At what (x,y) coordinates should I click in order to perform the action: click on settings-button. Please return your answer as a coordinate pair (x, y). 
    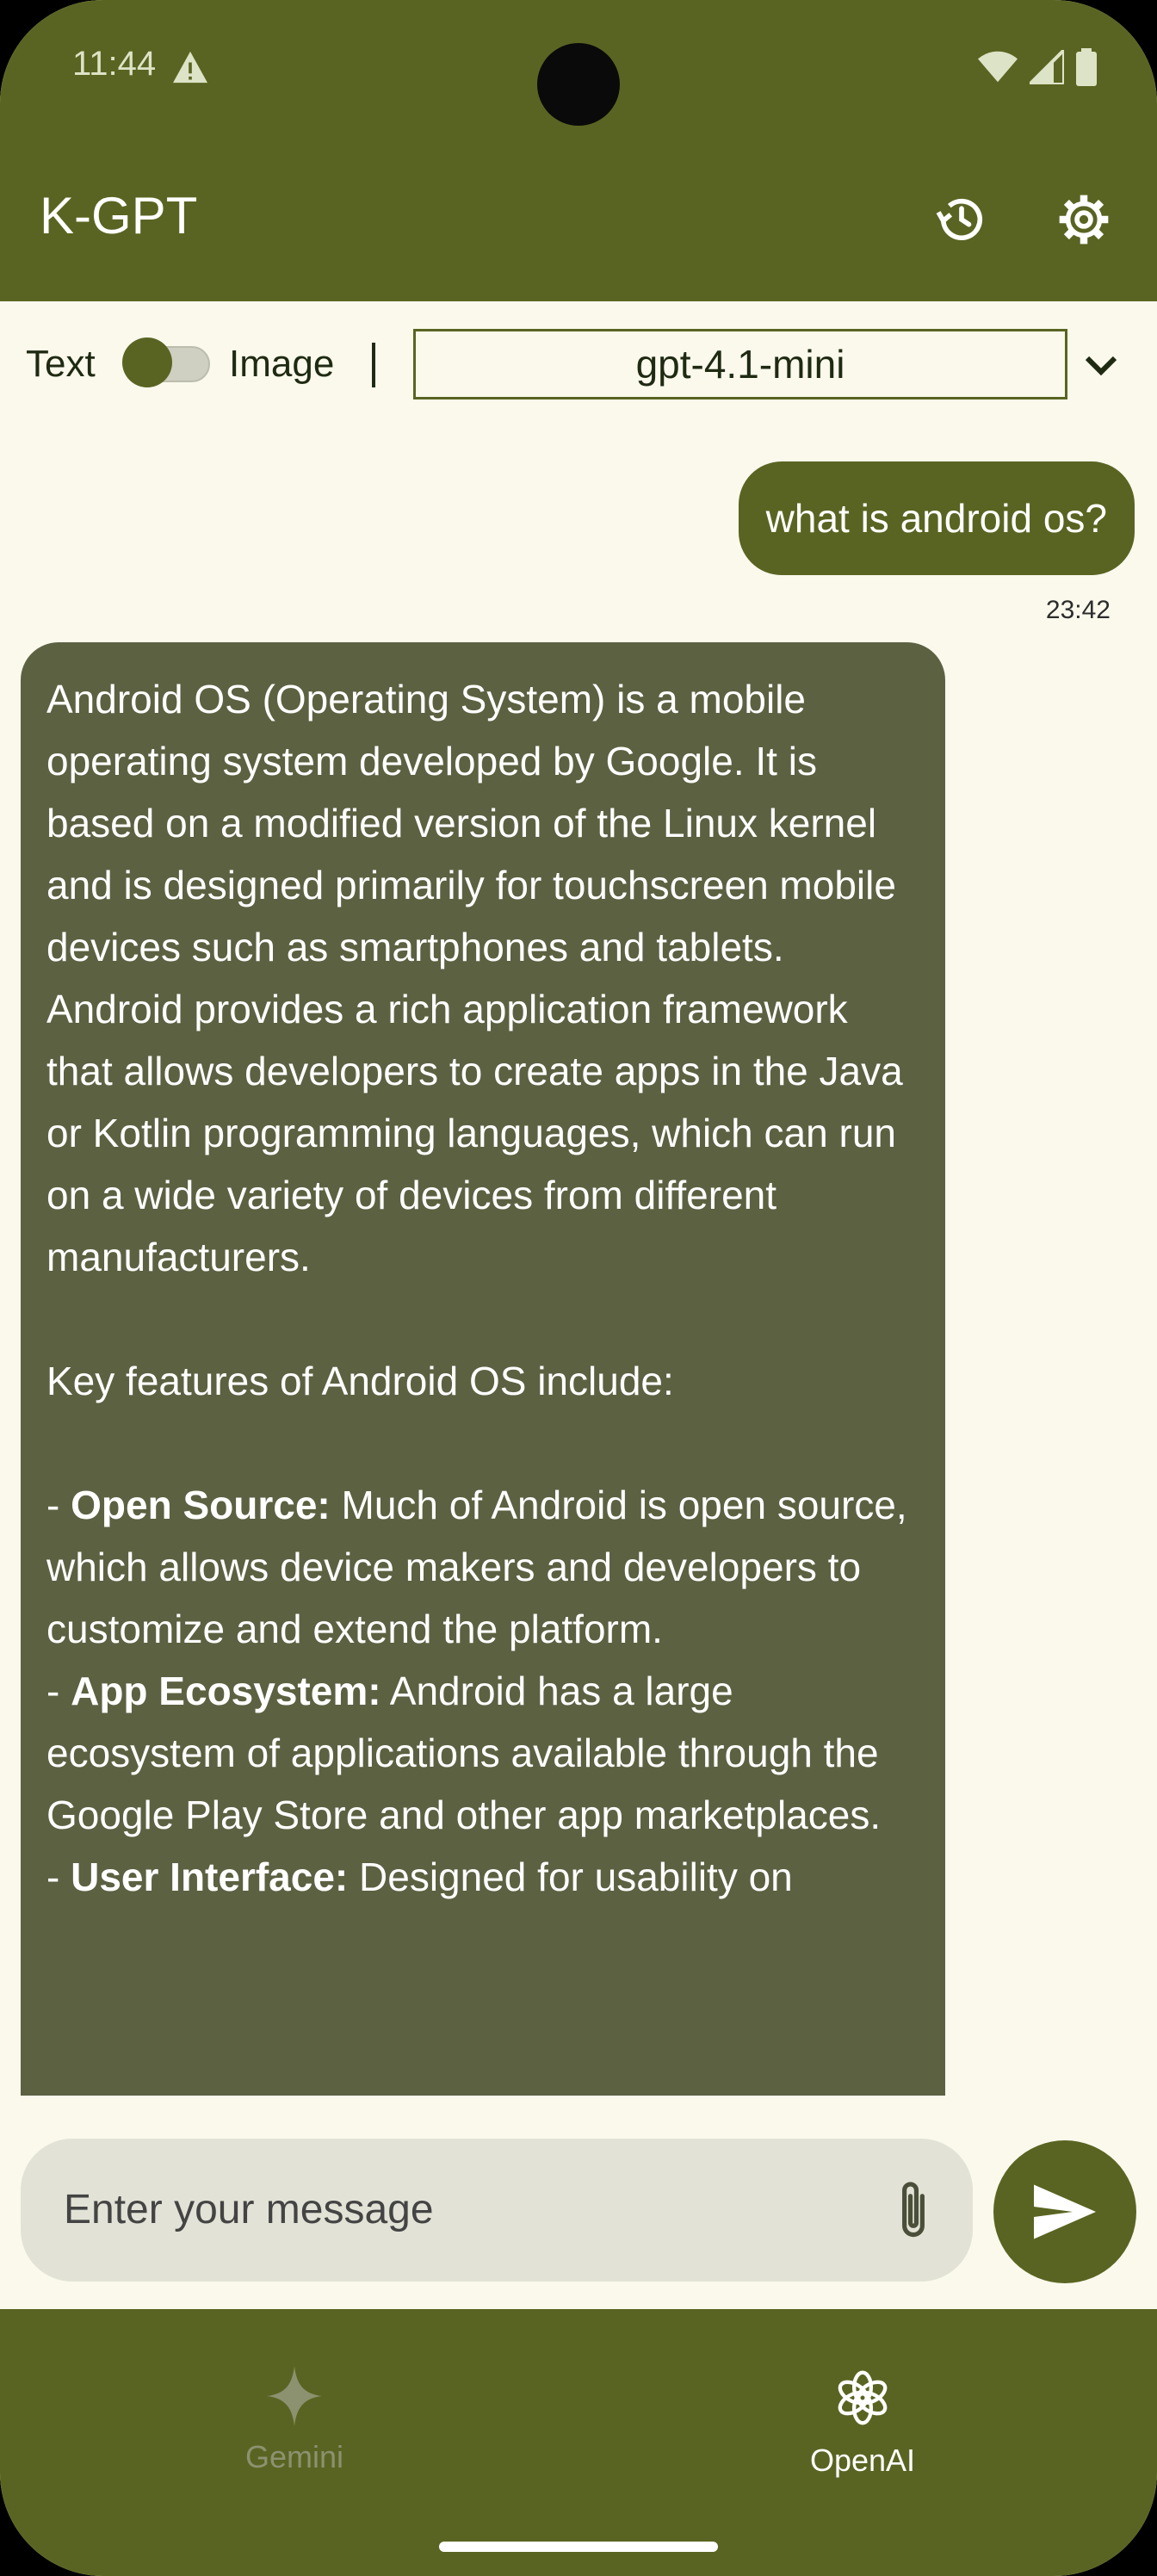
    Looking at the image, I should click on (1084, 219).